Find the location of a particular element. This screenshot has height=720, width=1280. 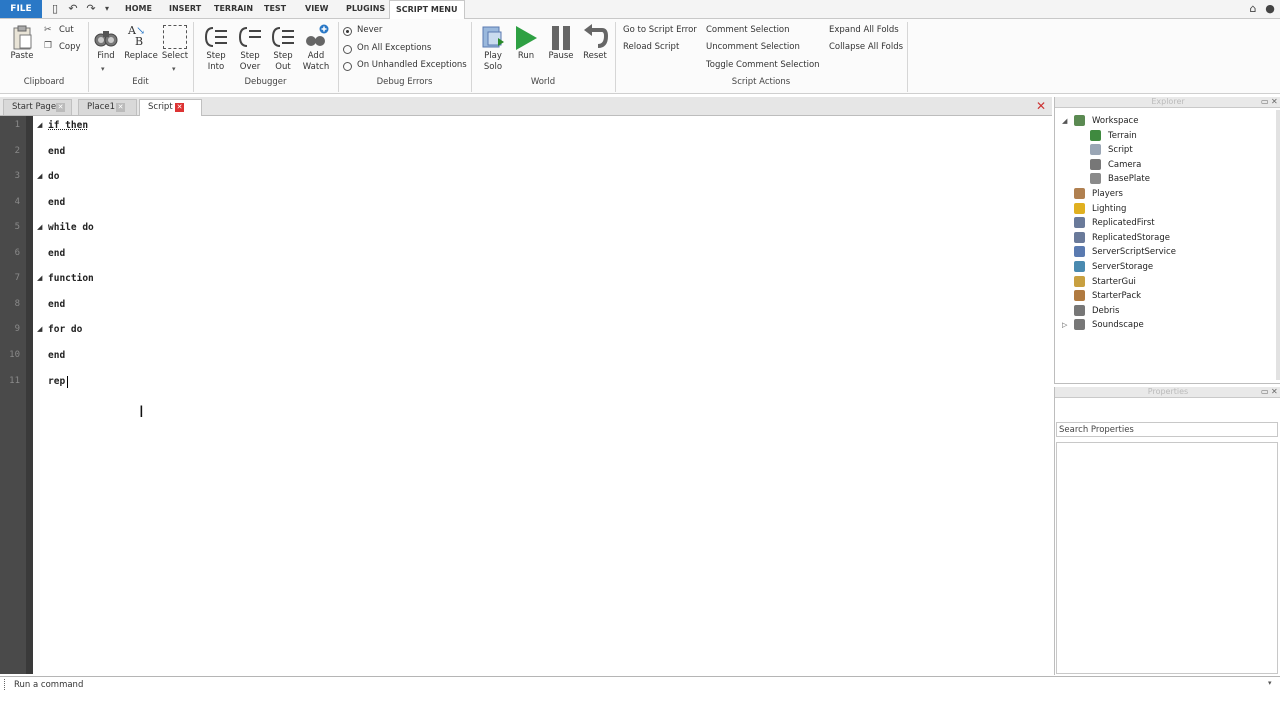

comment-selection-button: Comment Selection is located at coordinates (748, 30).